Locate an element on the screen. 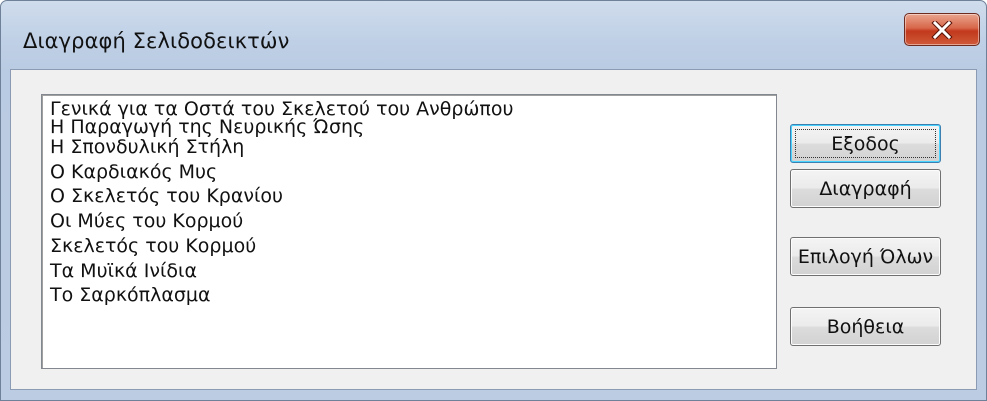 The image size is (987, 401). help-button-label: Βοήθεια is located at coordinates (865, 326).